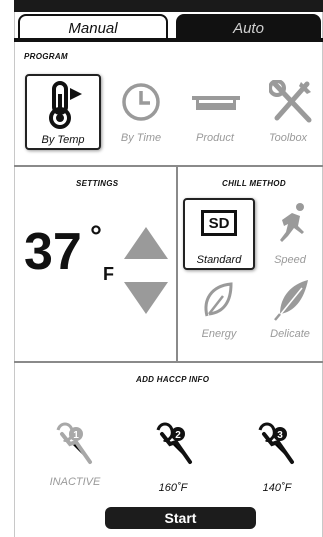 This screenshot has height=537, width=323. I want to click on chill-speed-button: Speed, so click(290, 234).